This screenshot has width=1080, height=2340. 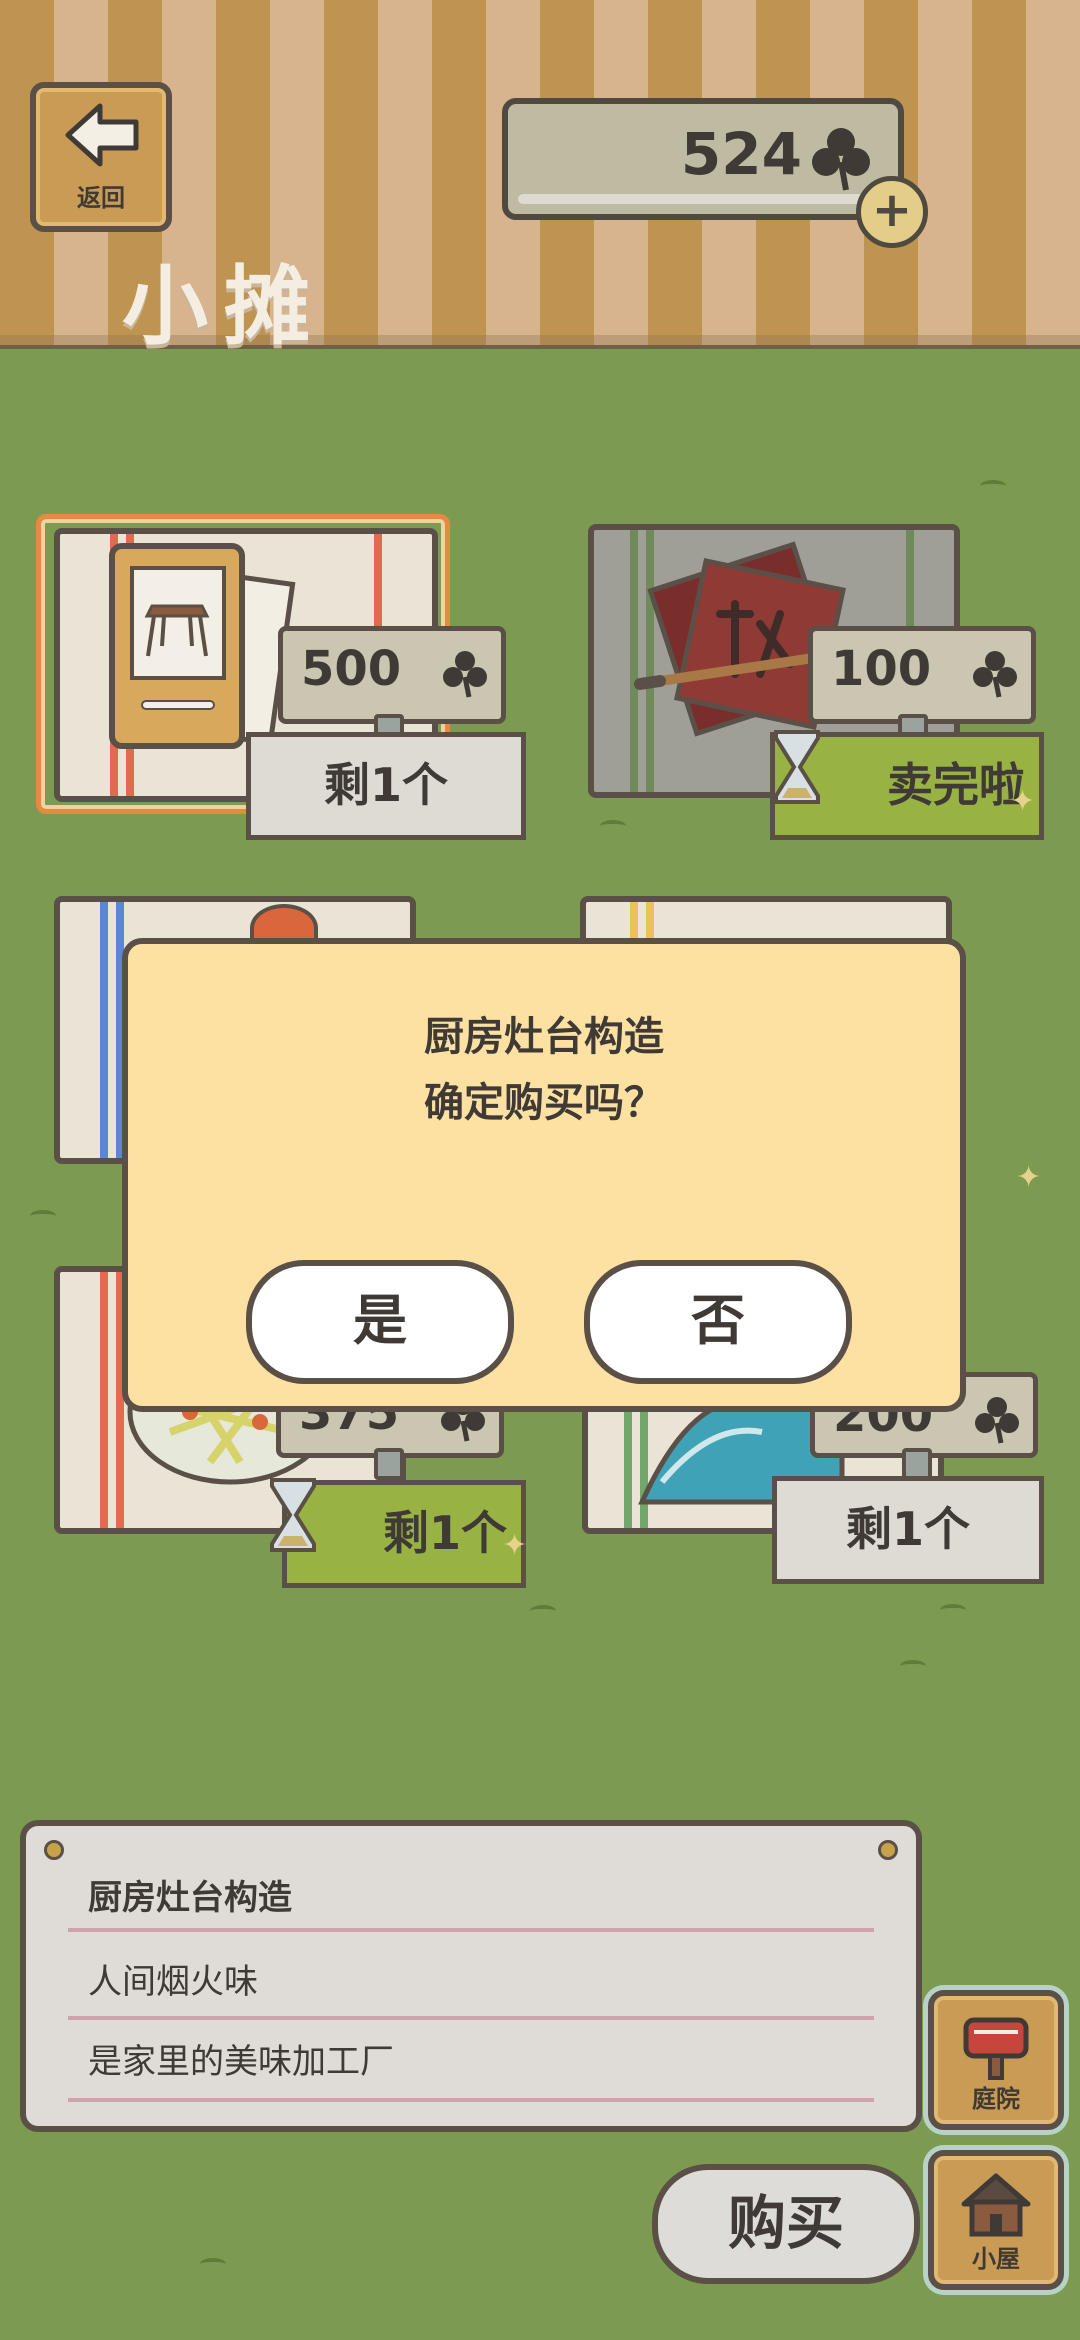 What do you see at coordinates (786, 2224) in the screenshot?
I see `buy-button: 购买` at bounding box center [786, 2224].